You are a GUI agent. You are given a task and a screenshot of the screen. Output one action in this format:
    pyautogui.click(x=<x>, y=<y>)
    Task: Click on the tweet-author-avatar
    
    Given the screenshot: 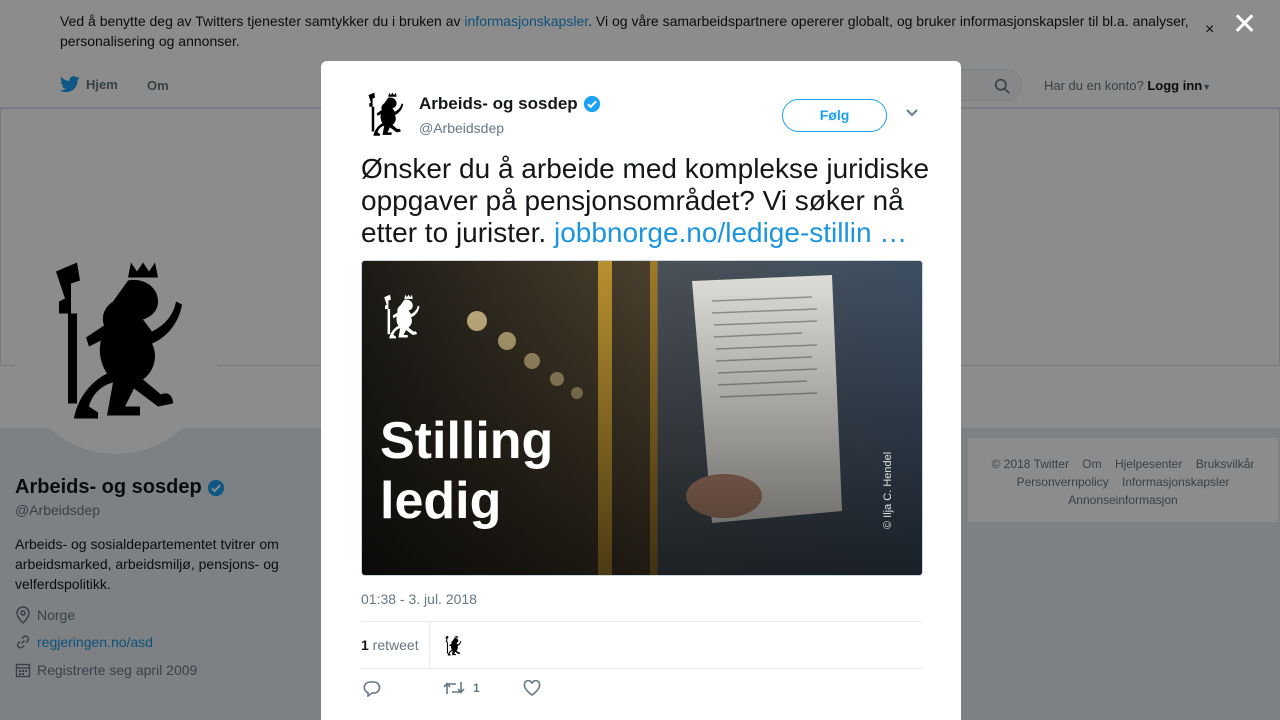 What is the action you would take?
    pyautogui.click(x=385, y=115)
    